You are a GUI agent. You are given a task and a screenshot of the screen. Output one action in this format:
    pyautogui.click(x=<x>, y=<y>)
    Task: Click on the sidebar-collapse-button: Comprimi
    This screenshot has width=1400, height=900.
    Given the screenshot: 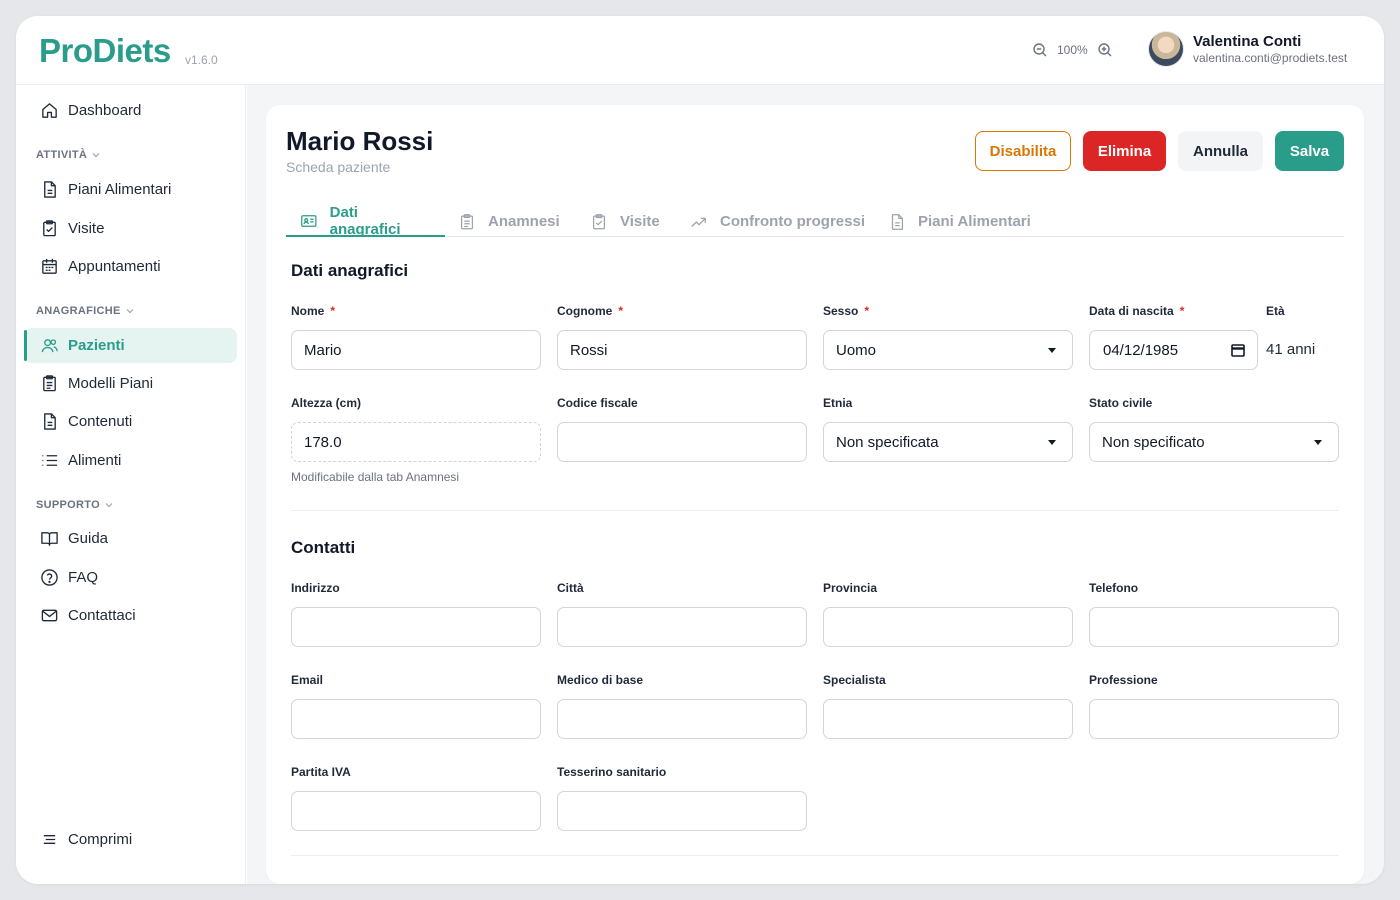 What is the action you would take?
    pyautogui.click(x=130, y=839)
    